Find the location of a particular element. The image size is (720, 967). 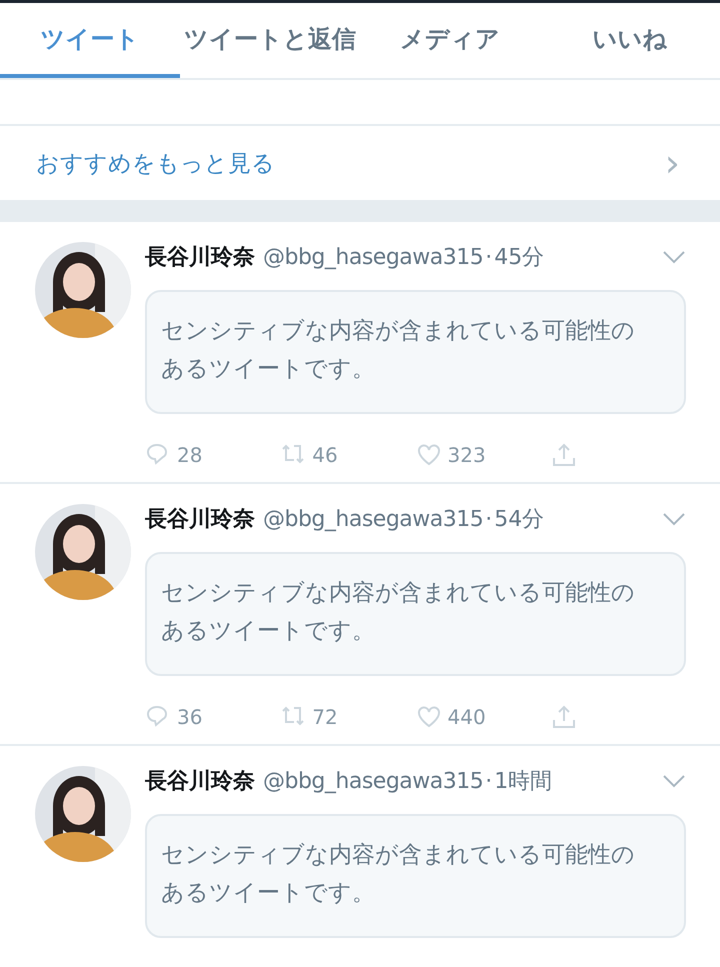

tab: いいね is located at coordinates (630, 40).